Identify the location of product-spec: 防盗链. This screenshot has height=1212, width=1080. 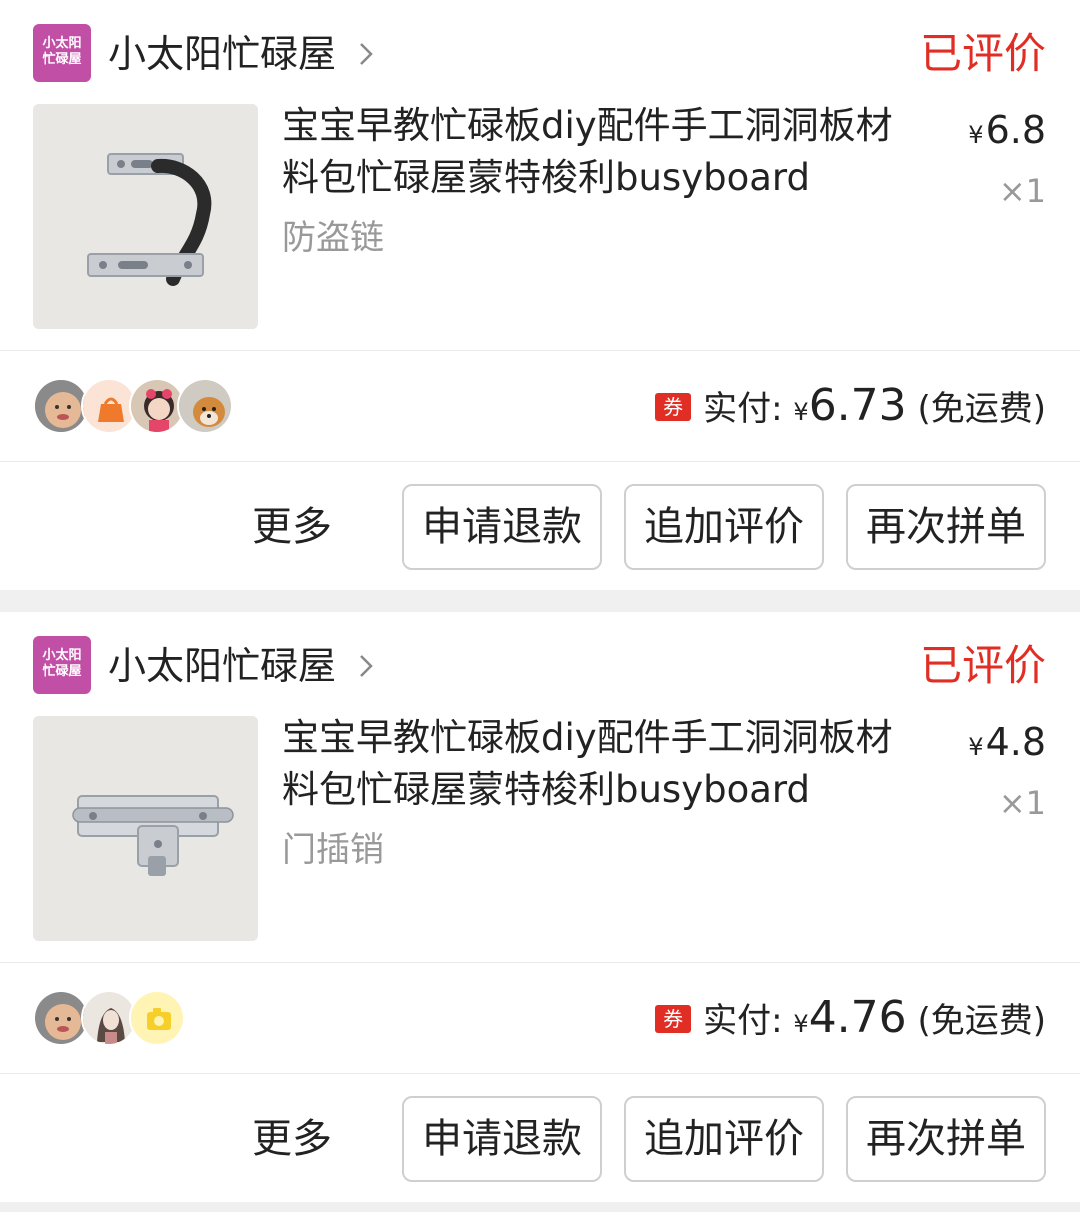
(333, 238).